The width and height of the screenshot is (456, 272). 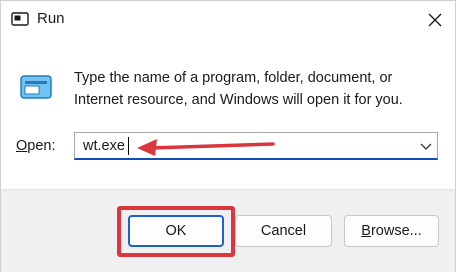 I want to click on title-bar: Run, so click(x=228, y=20).